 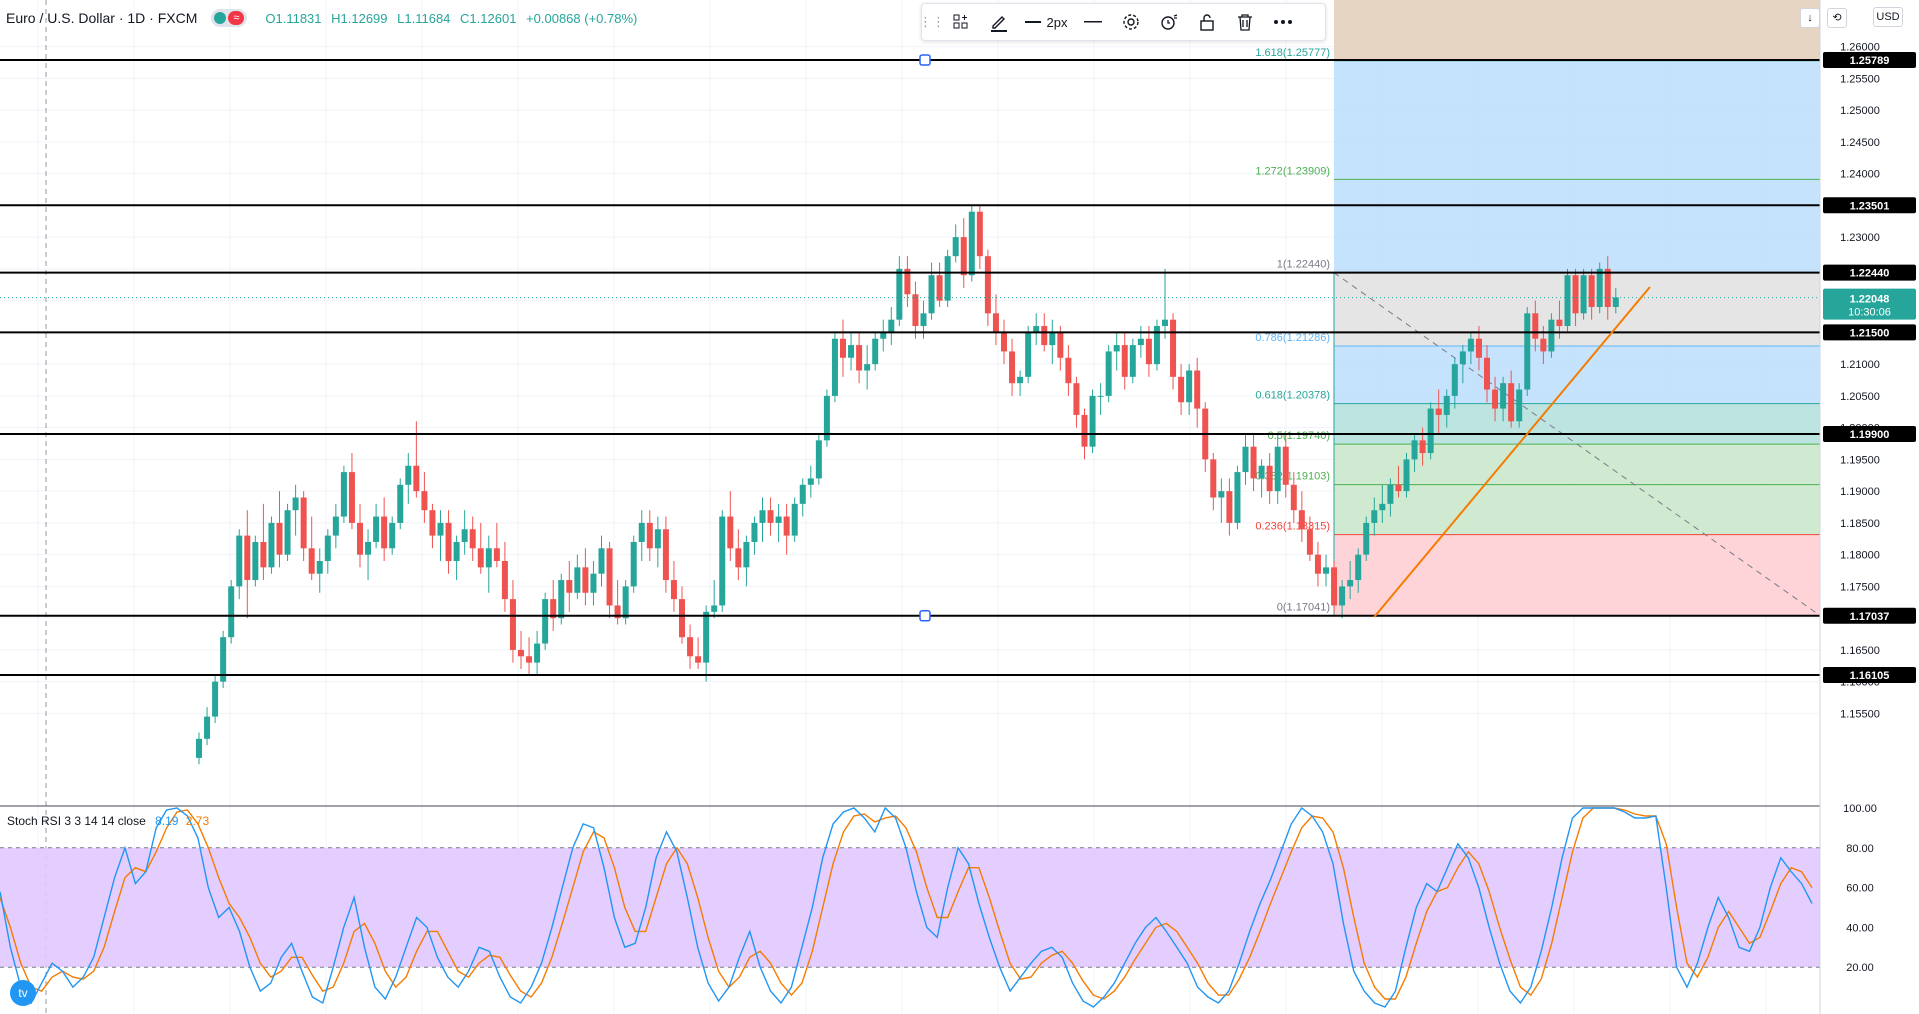 I want to click on alert-icon, so click(x=1169, y=22).